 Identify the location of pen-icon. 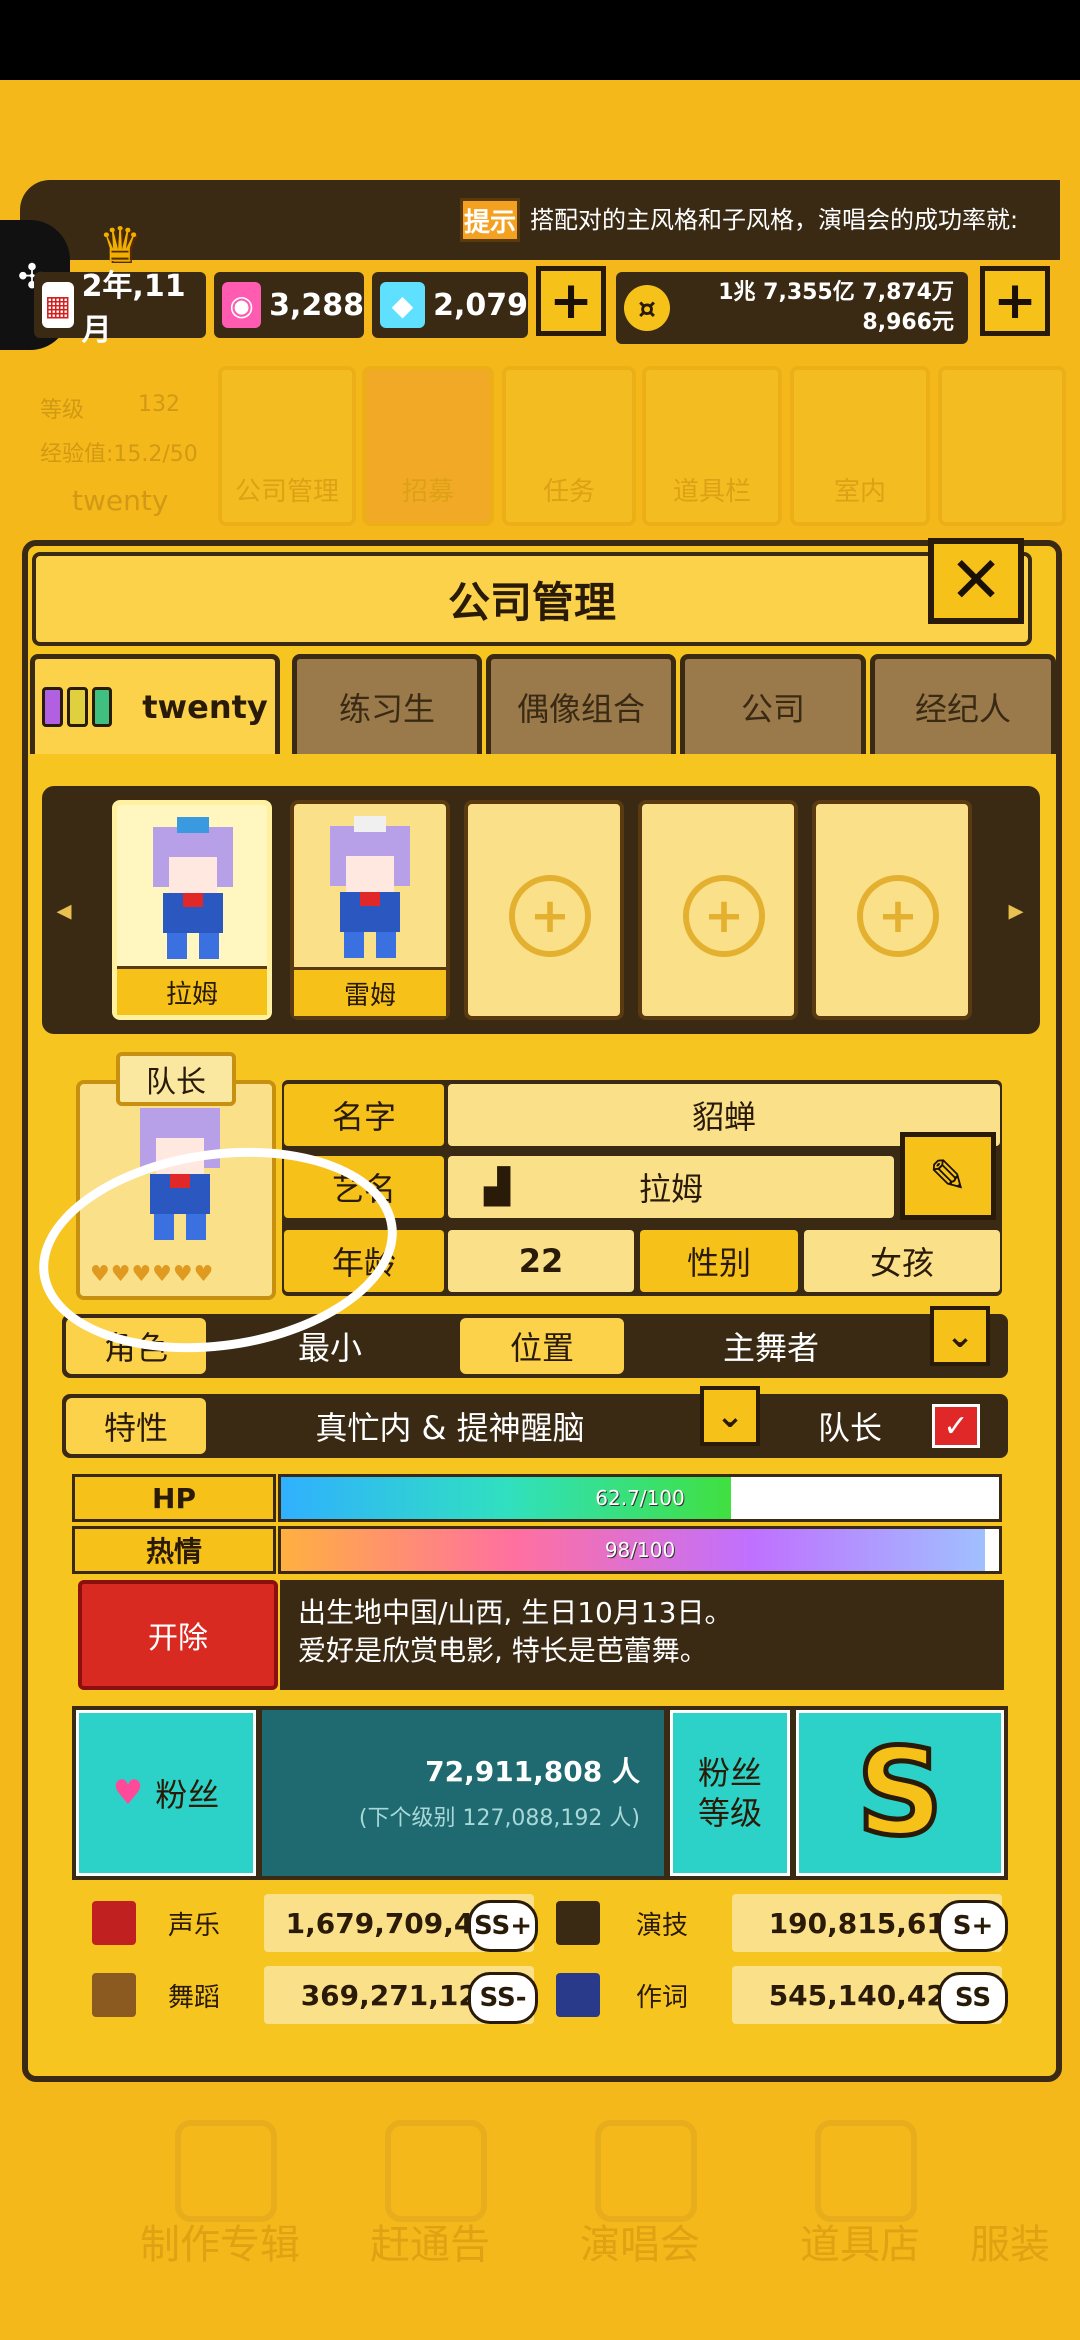
(578, 1995).